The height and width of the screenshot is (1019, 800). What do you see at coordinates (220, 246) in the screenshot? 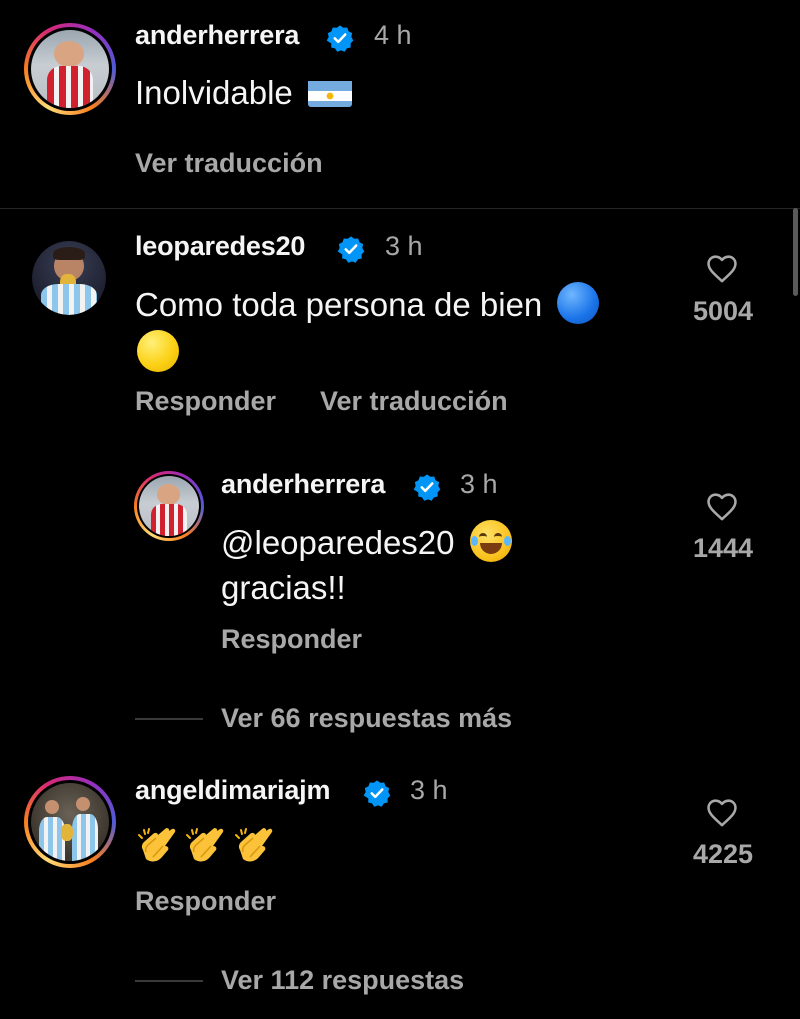
I see `comment-username: leoparedes20` at bounding box center [220, 246].